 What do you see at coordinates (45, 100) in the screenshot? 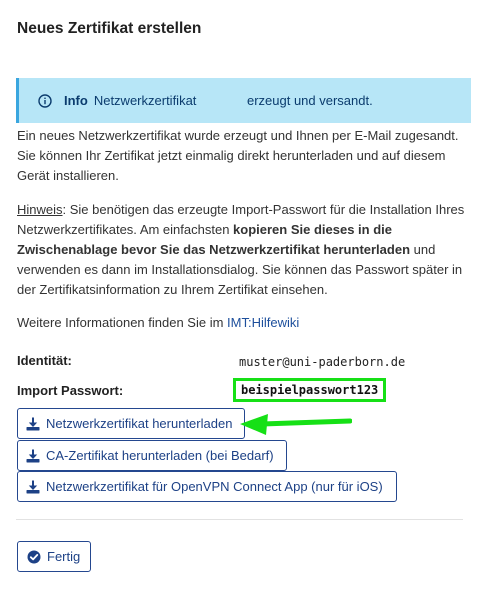
I see `info-circle-icon` at bounding box center [45, 100].